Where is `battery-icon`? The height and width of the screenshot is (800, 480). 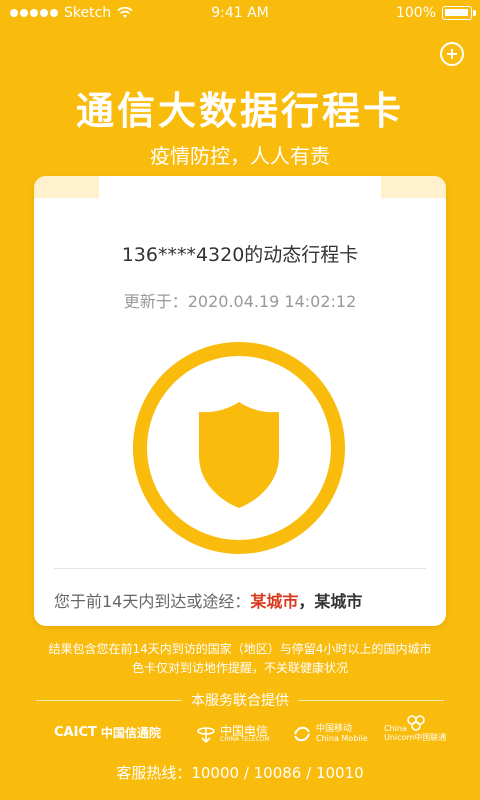
battery-icon is located at coordinates (459, 13).